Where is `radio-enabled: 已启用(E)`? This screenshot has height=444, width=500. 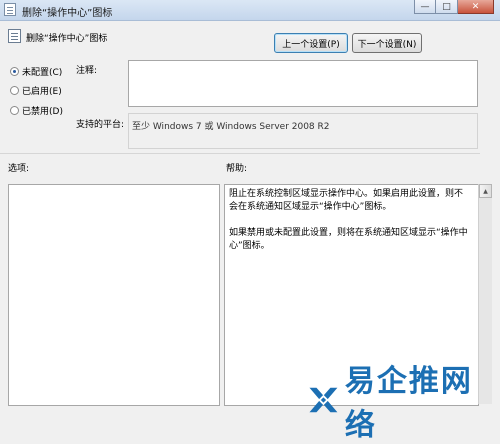
radio-enabled: 已启用(E) is located at coordinates (36, 90).